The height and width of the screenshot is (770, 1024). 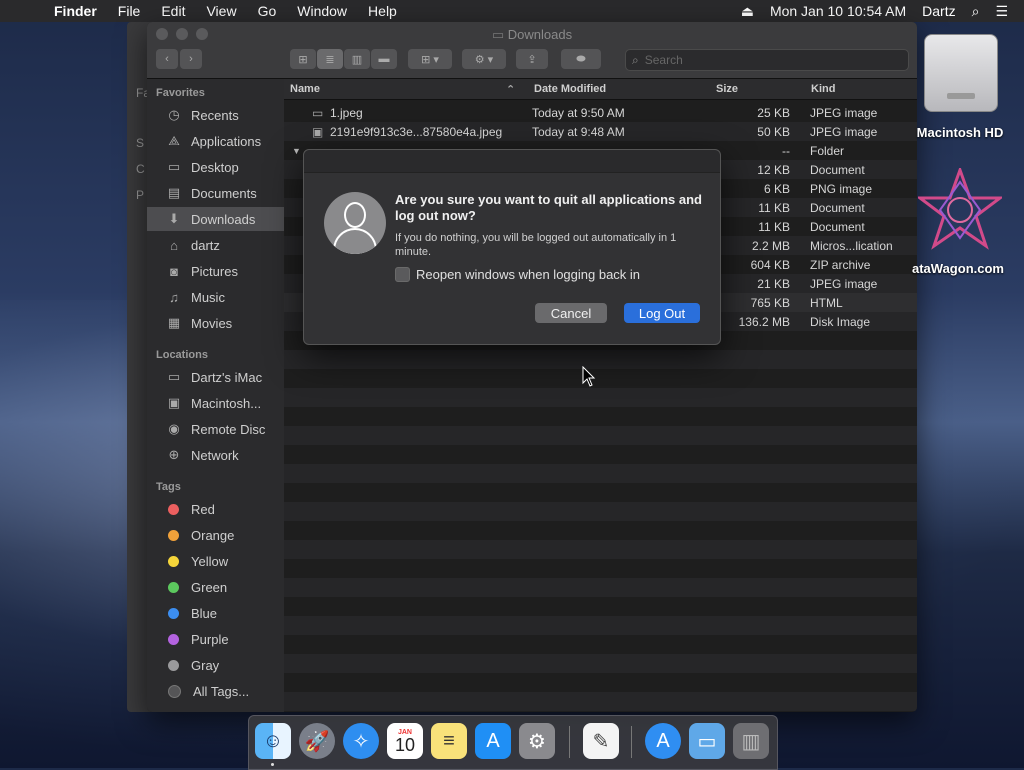 What do you see at coordinates (402, 274) in the screenshot?
I see `checkbox-box` at bounding box center [402, 274].